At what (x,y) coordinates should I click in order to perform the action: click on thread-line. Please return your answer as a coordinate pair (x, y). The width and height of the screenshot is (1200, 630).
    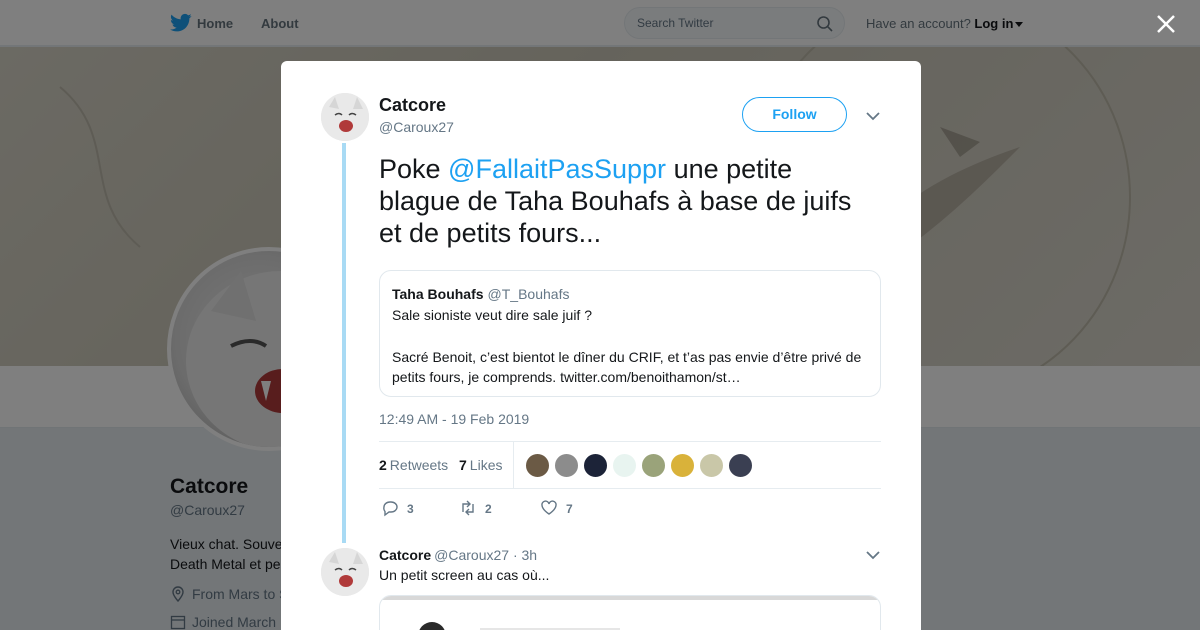
    Looking at the image, I should click on (344, 343).